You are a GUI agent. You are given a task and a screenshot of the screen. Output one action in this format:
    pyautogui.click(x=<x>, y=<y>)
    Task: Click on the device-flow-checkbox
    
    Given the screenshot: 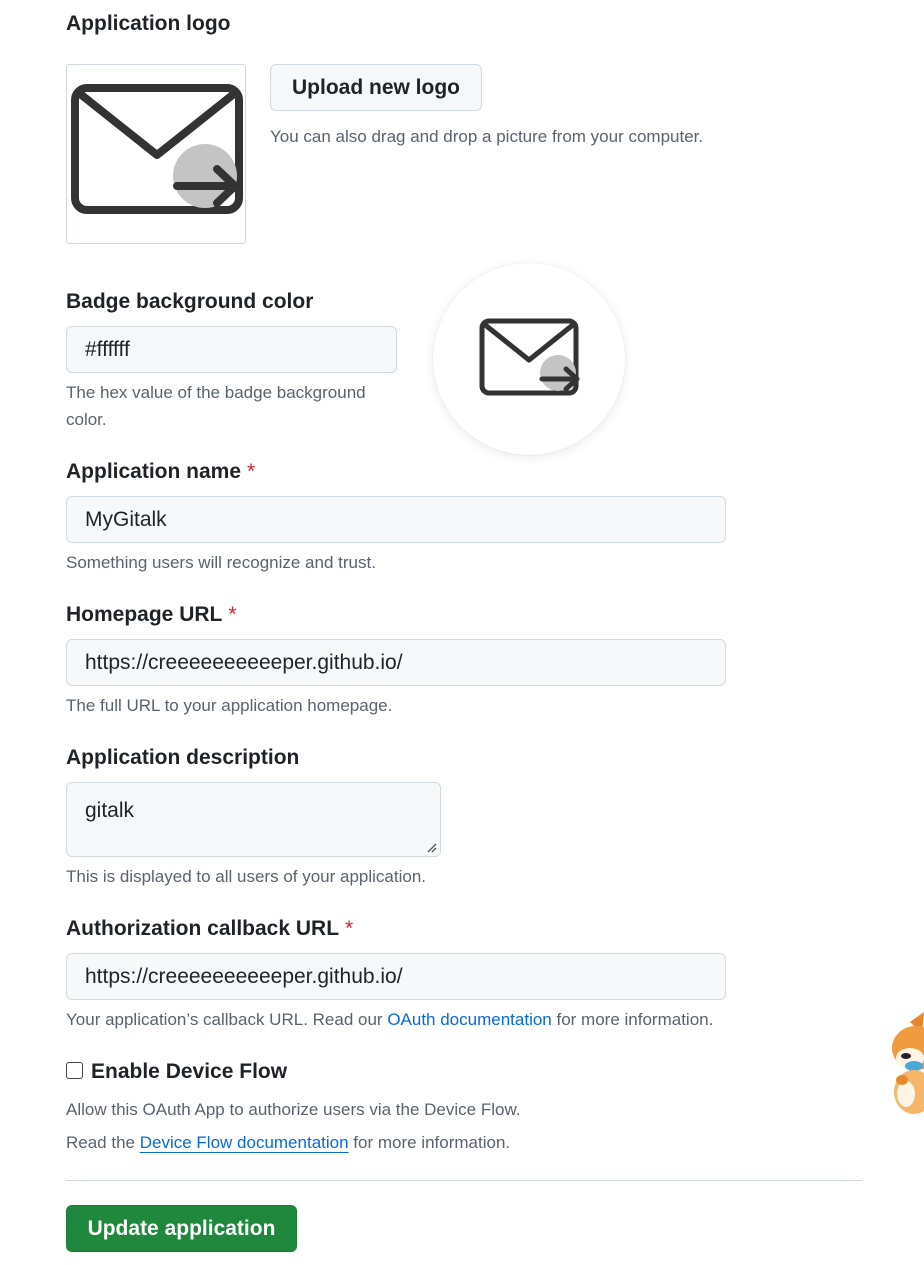 What is the action you would take?
    pyautogui.click(x=74, y=1070)
    